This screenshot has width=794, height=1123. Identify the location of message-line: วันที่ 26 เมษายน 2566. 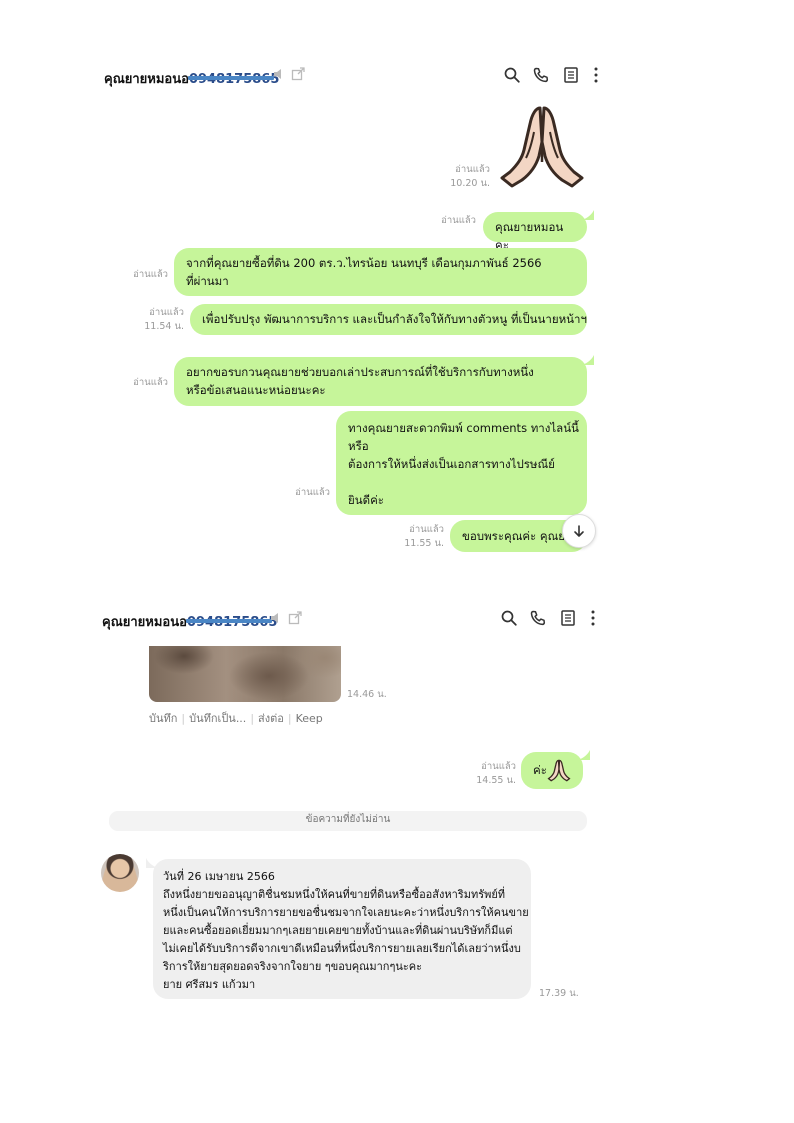
(219, 876).